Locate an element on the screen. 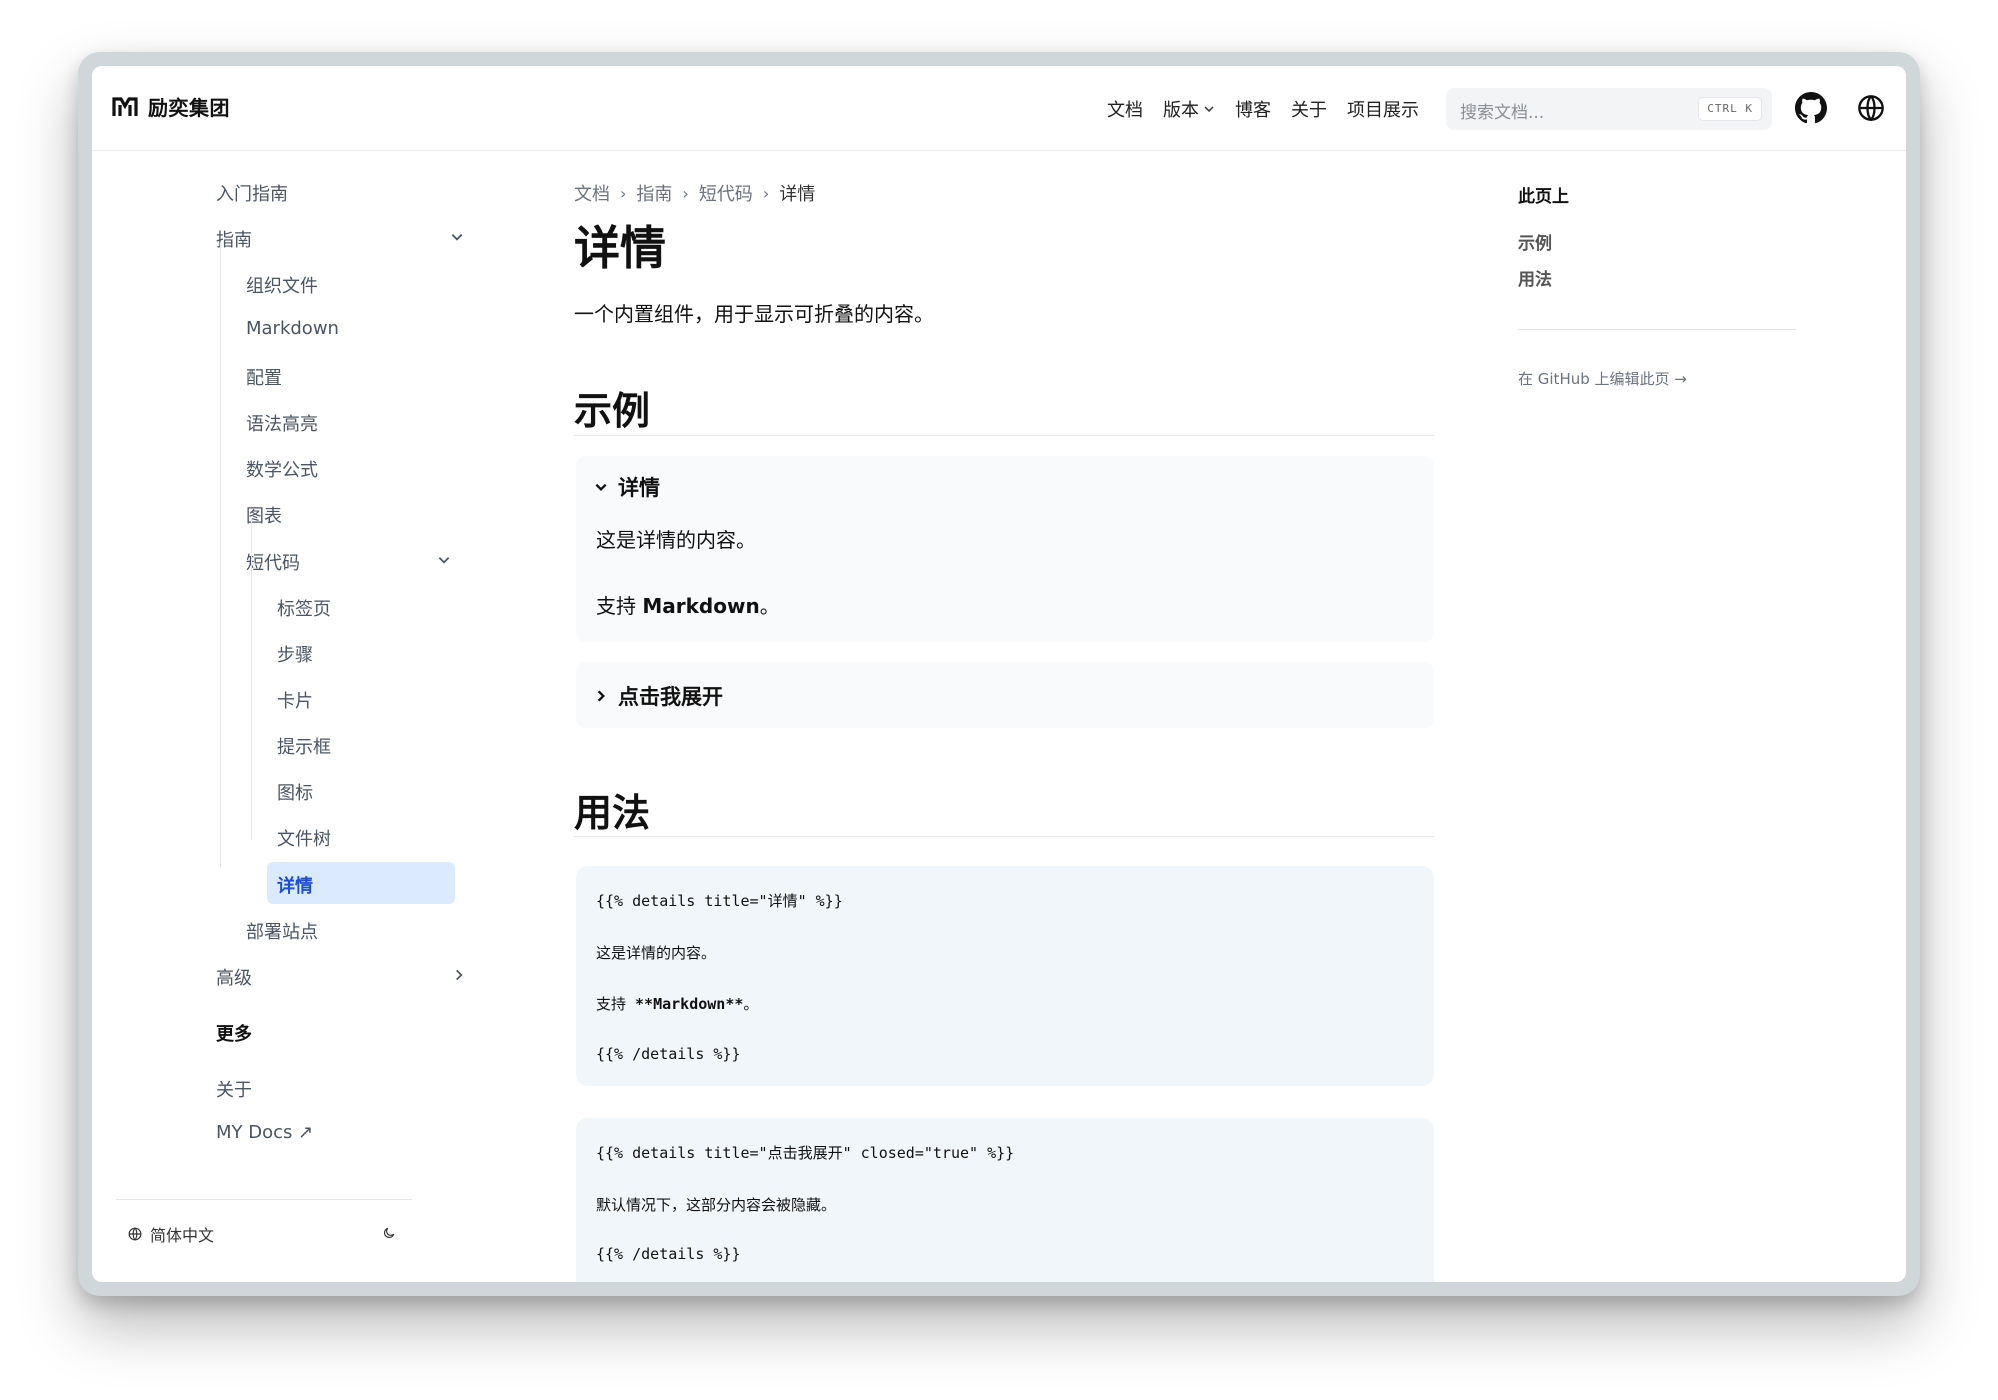 The image size is (1998, 1400). sidebar-item-advanced: 高级 is located at coordinates (234, 977).